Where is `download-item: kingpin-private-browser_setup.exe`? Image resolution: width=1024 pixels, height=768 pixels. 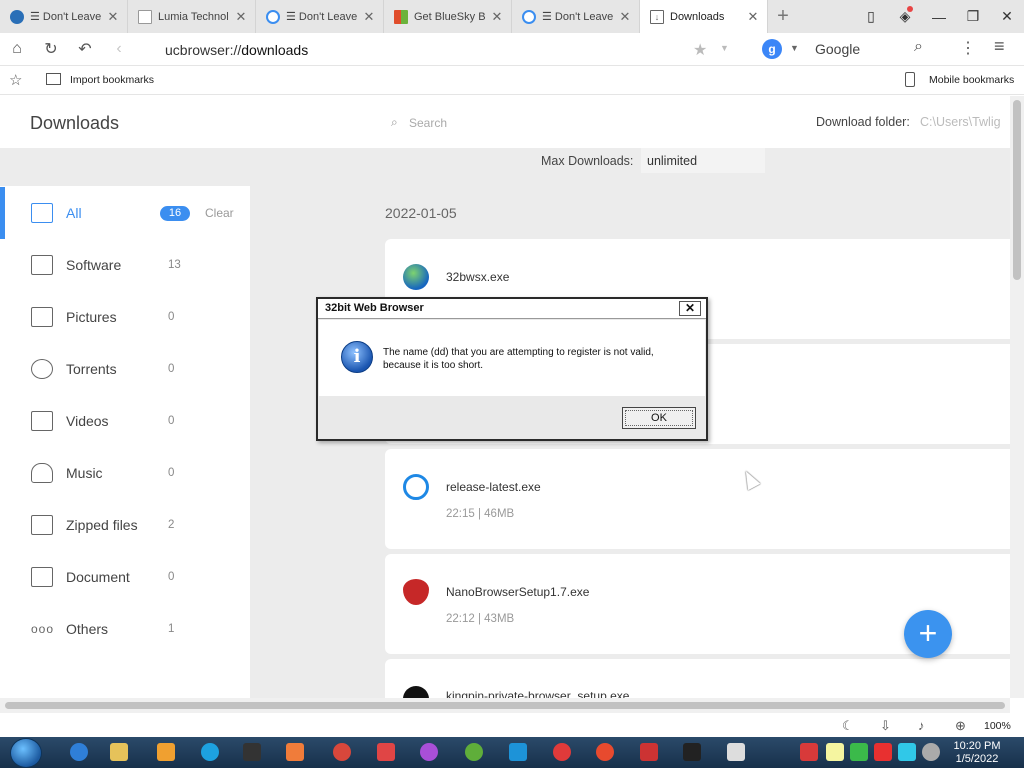
download-item: kingpin-private-browser_setup.exe is located at coordinates (697, 678).